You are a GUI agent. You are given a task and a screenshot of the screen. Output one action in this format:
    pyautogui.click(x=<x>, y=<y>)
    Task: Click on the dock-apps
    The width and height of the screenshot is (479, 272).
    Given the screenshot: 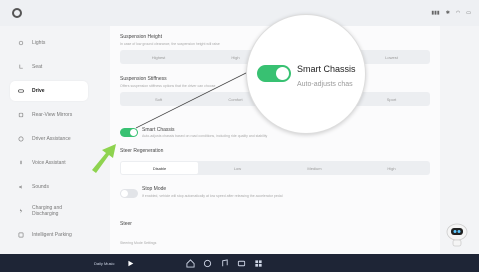 What is the action you would take?
    pyautogui.click(x=224, y=263)
    